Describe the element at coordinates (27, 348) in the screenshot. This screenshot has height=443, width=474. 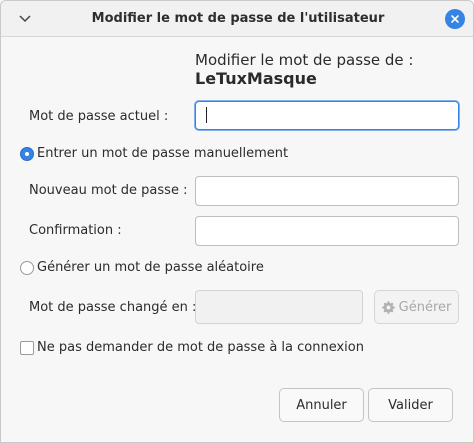
I see `no-password-login-checkbox` at that location.